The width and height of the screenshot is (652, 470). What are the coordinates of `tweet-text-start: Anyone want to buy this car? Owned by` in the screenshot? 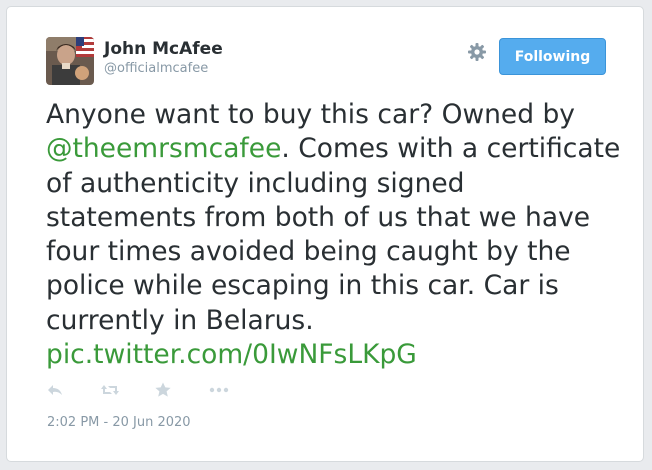 It's located at (310, 114).